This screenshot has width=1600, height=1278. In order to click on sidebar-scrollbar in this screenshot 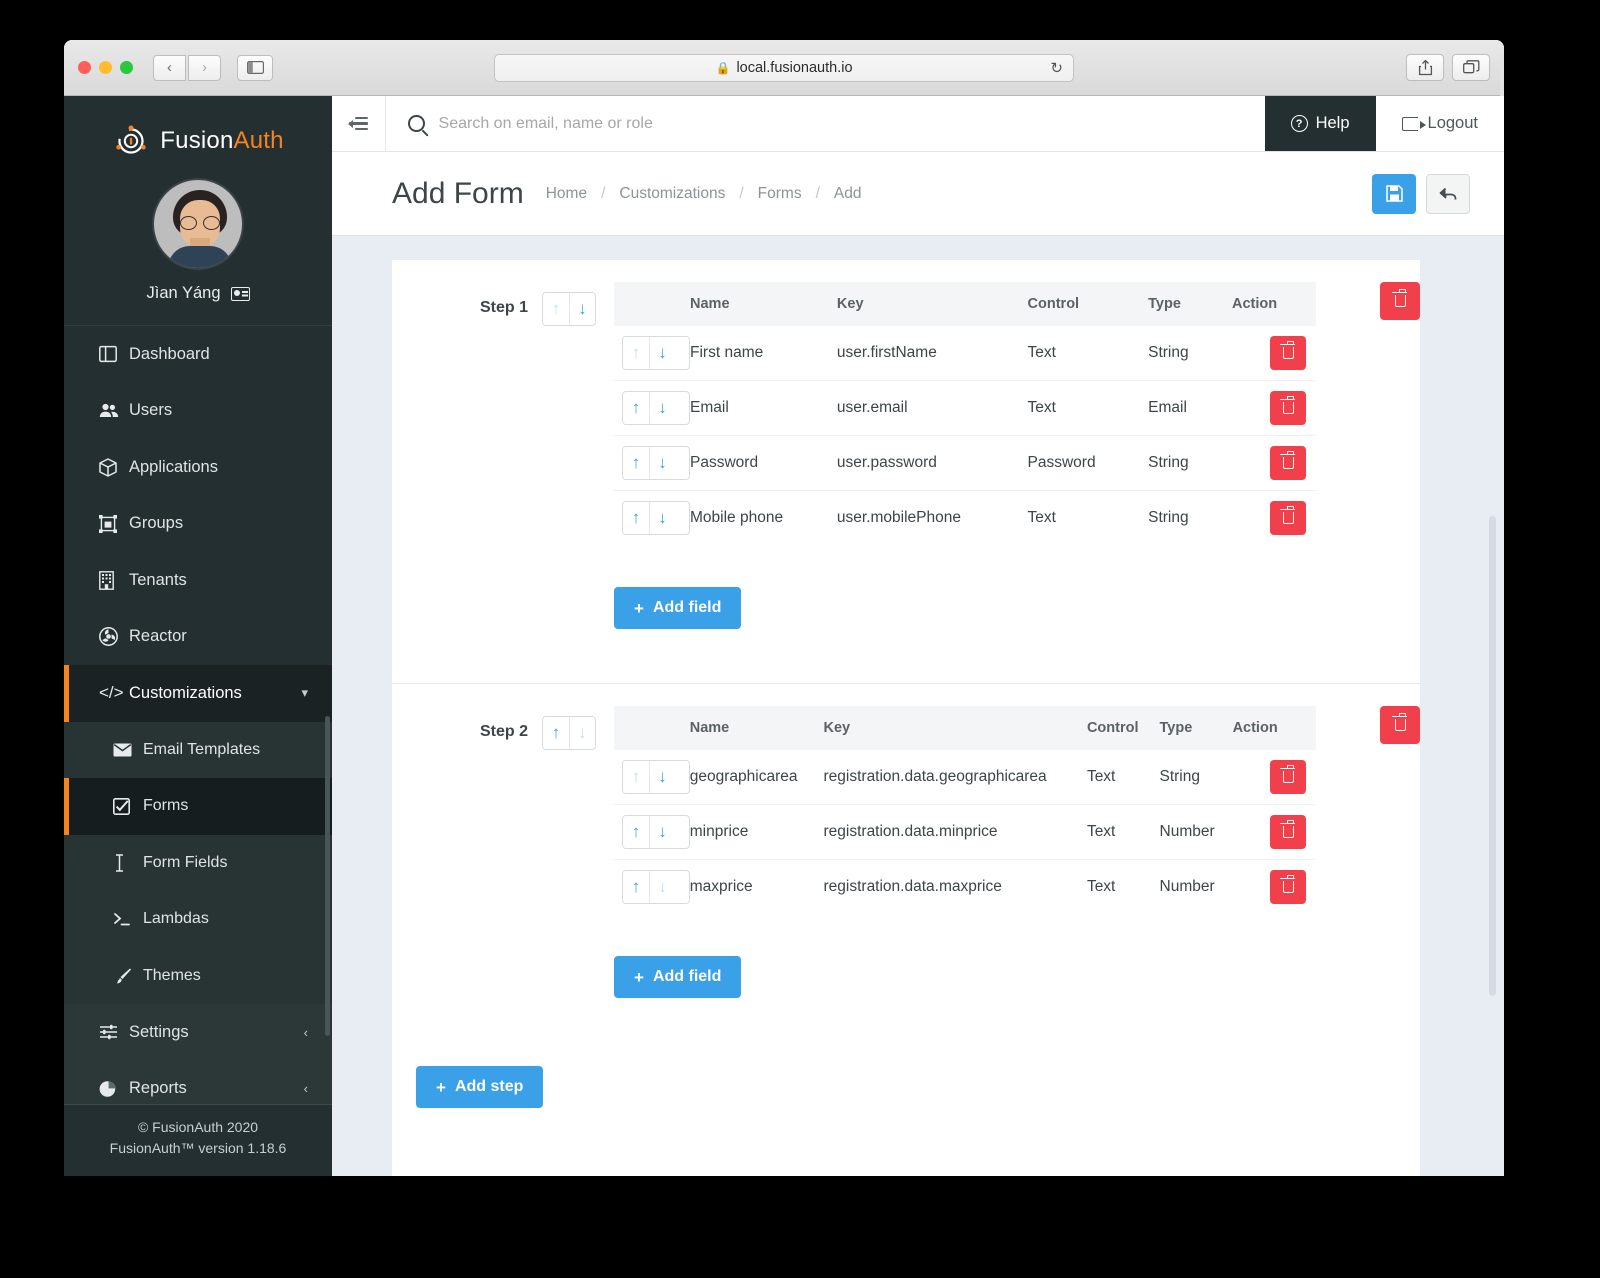, I will do `click(327, 876)`.